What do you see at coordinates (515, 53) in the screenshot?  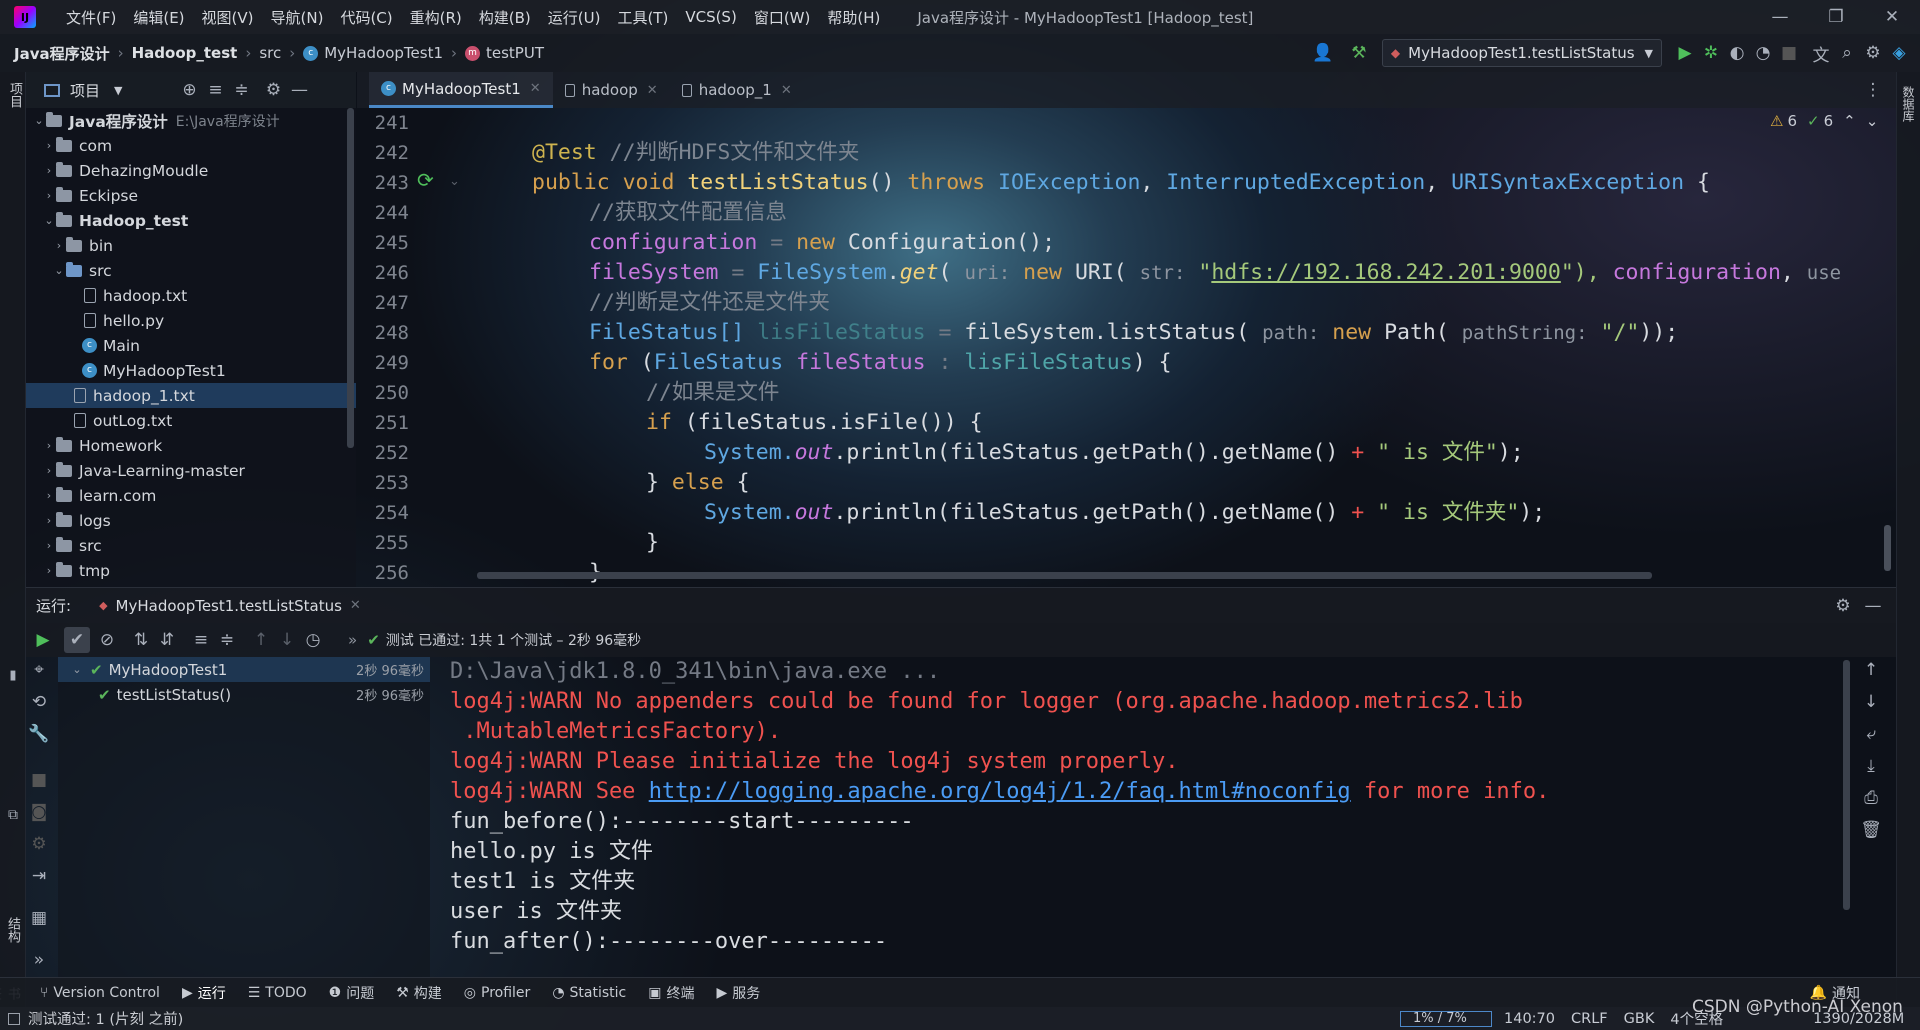 I see `breadcrumb-method: testPUT` at bounding box center [515, 53].